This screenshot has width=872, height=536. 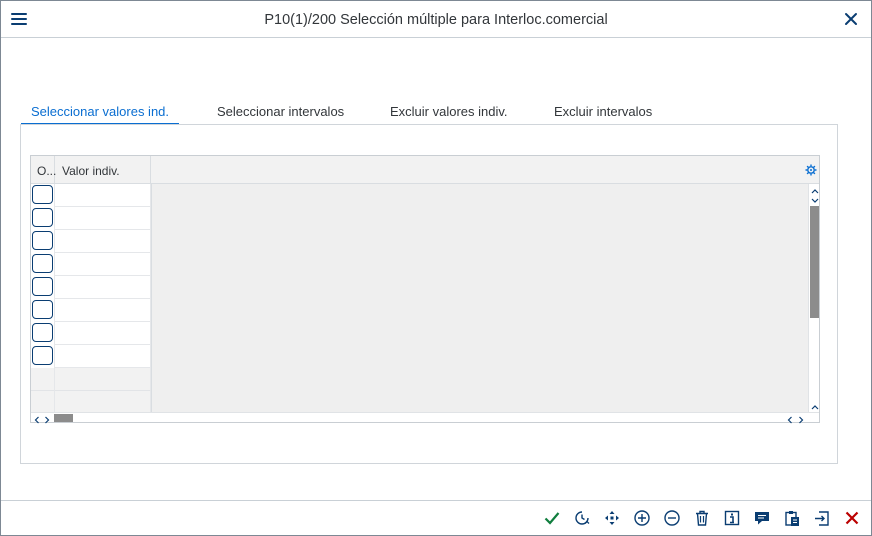 What do you see at coordinates (792, 518) in the screenshot?
I see `paste-icon` at bounding box center [792, 518].